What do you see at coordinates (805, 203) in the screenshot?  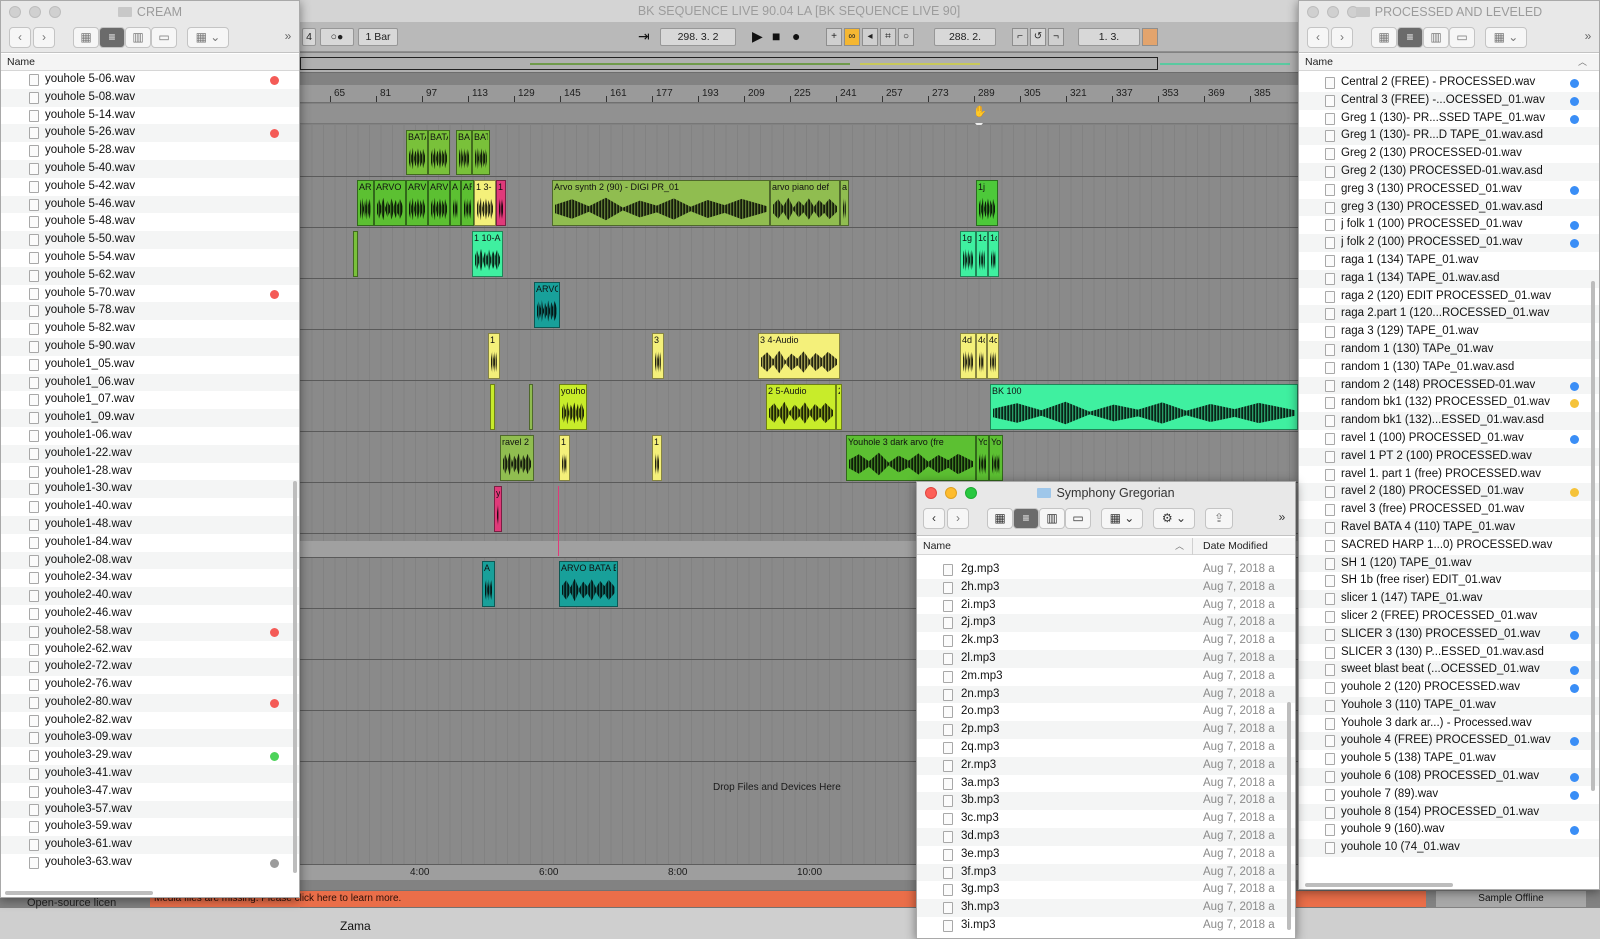 I see `audio-clip: arvo piano def` at bounding box center [805, 203].